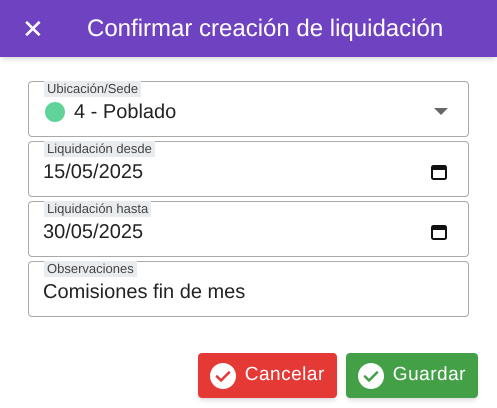  Describe the element at coordinates (248, 229) in the screenshot. I see `date-field: Liquidación hasta 30/05/2025` at that location.